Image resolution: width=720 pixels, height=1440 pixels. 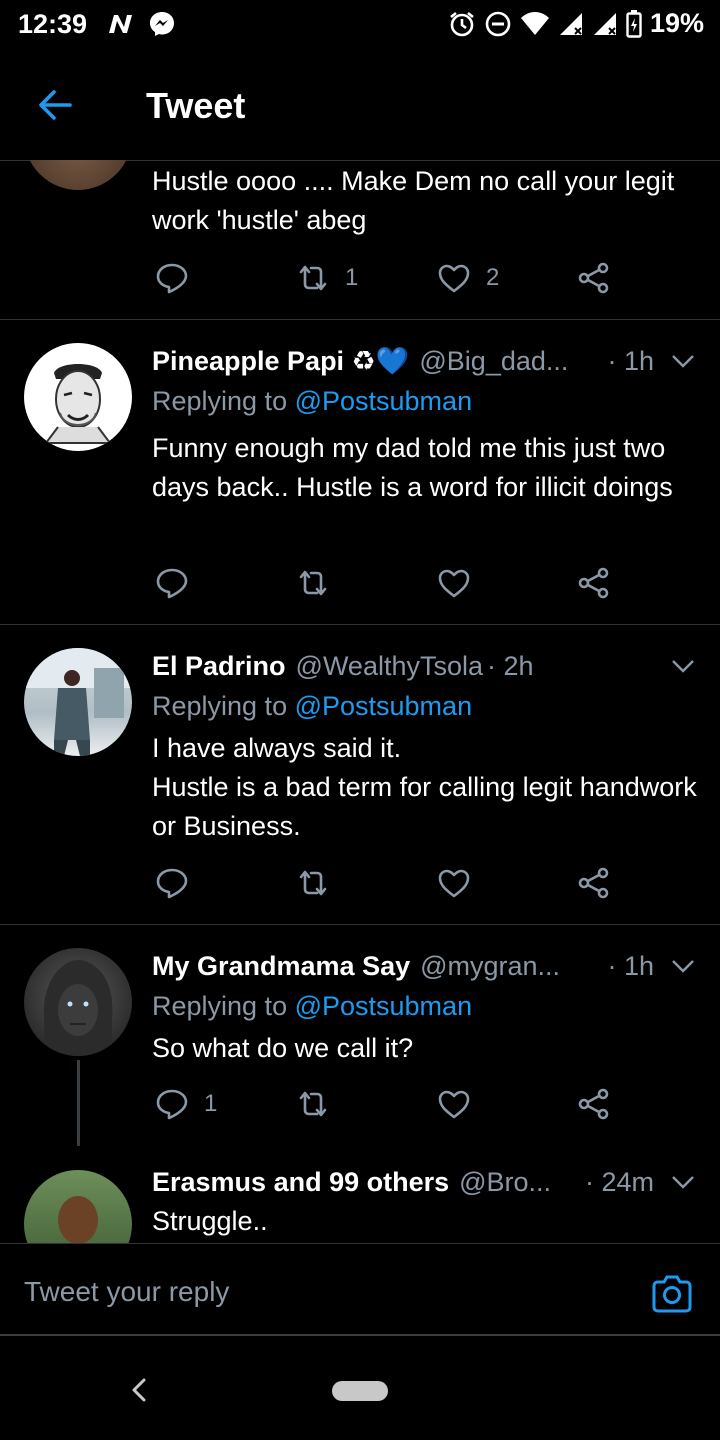 I want to click on author-name: El Padrino, so click(x=219, y=666).